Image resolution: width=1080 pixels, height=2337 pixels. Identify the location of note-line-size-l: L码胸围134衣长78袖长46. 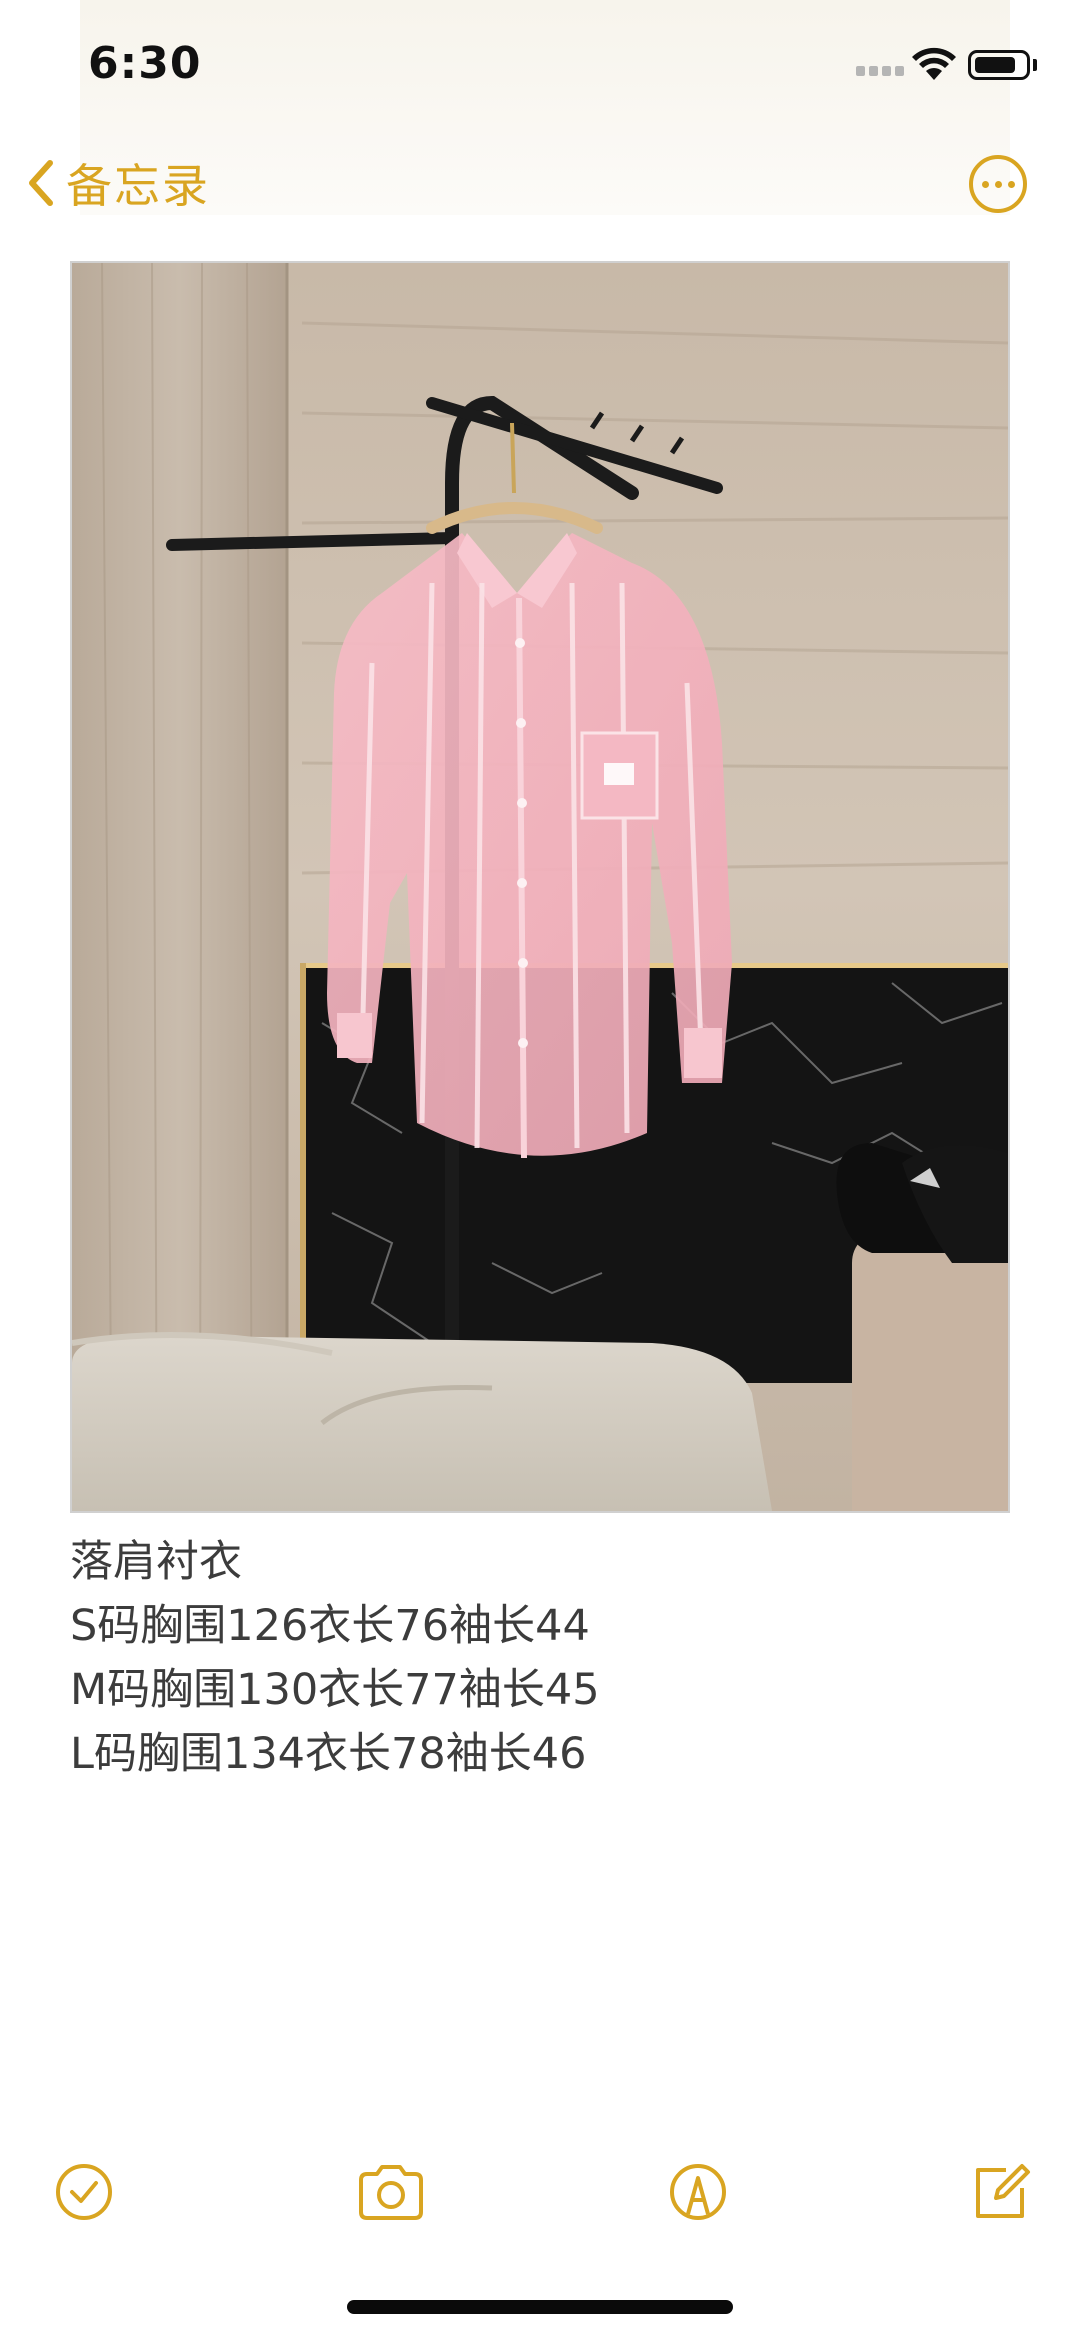
(328, 1754).